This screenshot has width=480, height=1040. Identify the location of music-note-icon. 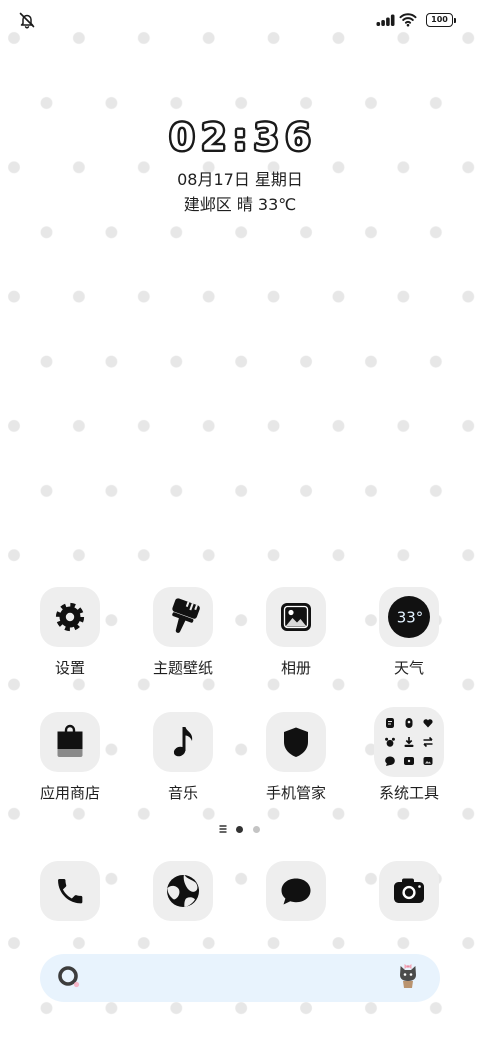
(183, 742).